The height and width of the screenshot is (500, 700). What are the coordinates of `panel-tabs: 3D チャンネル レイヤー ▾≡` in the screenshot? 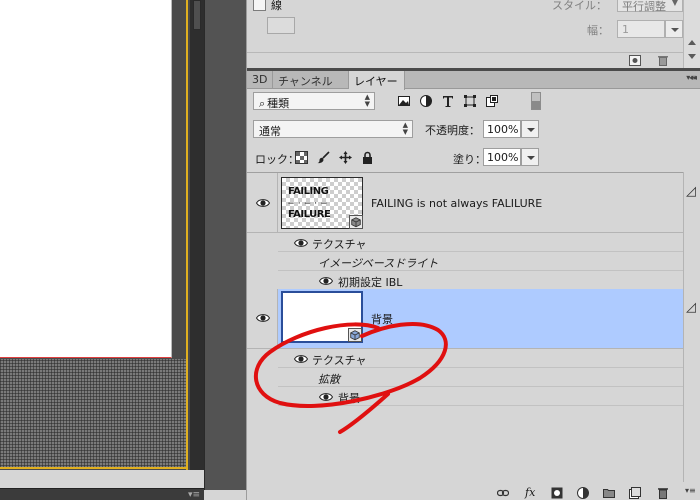 It's located at (473, 80).